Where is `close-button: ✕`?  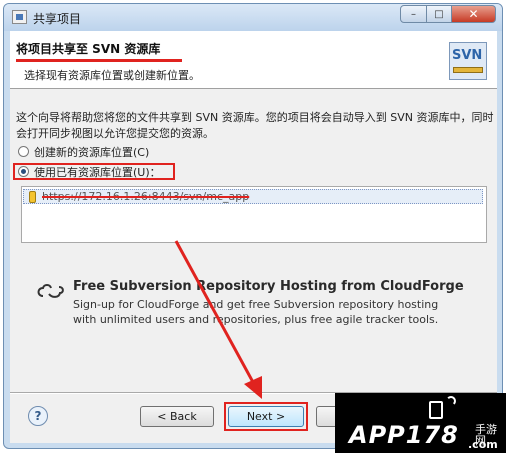
close-button: ✕ is located at coordinates (474, 14).